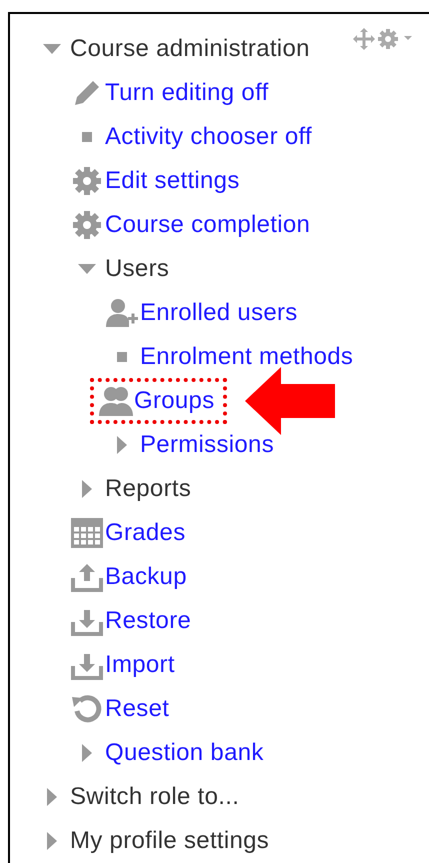 This screenshot has width=429, height=863. I want to click on users-icon, so click(116, 401).